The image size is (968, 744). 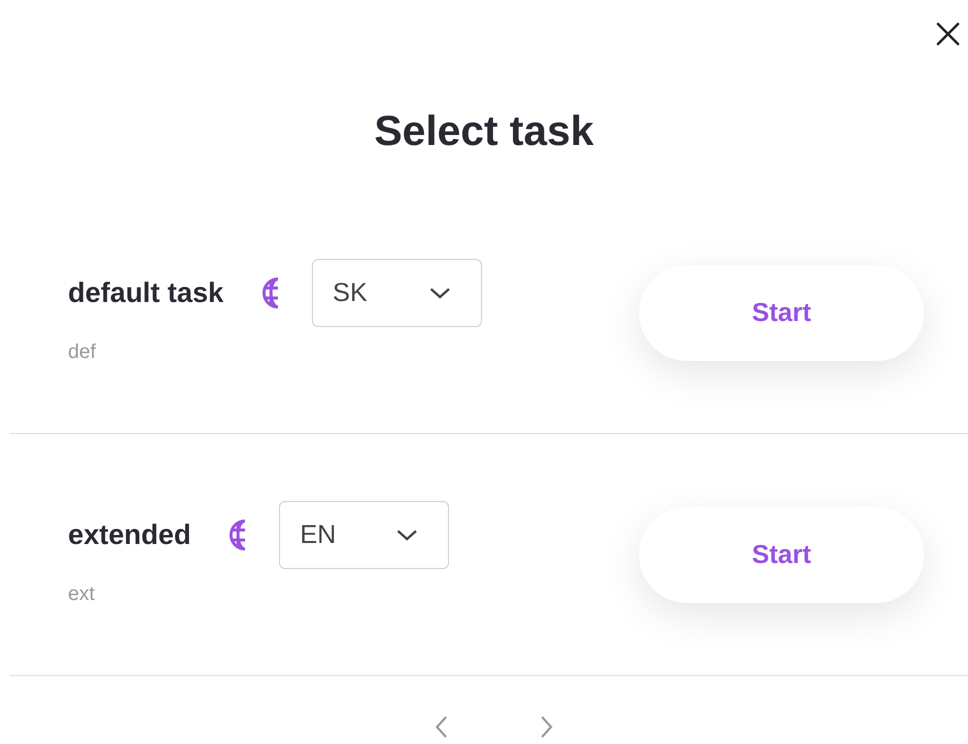 I want to click on dialog-title: Select task, so click(x=484, y=131).